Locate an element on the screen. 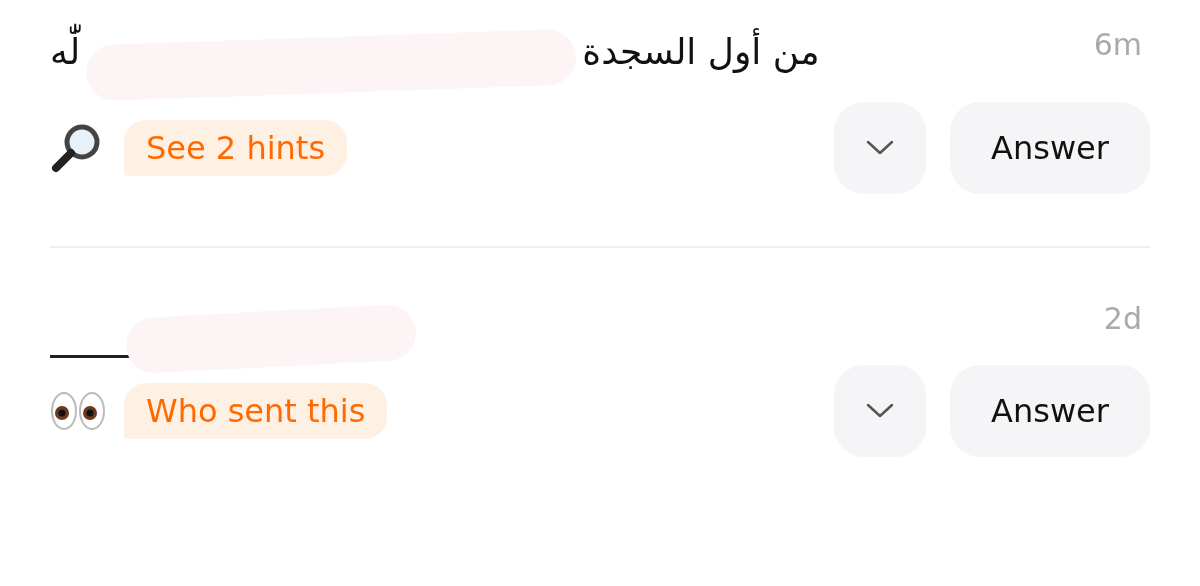 The image size is (1200, 586). message-text: من أول السجدة is located at coordinates (701, 52).